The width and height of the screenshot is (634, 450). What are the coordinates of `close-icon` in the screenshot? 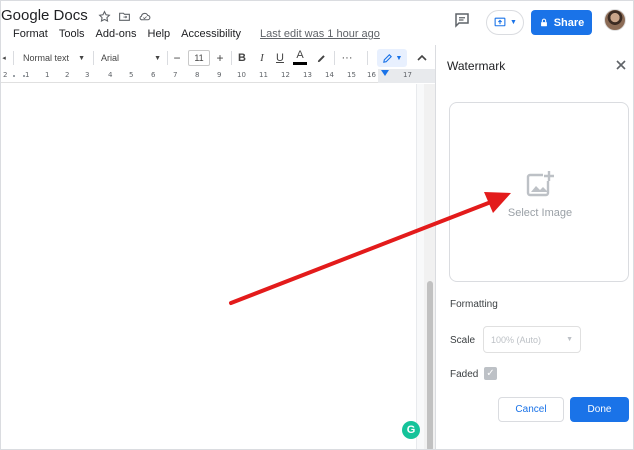 It's located at (622, 65).